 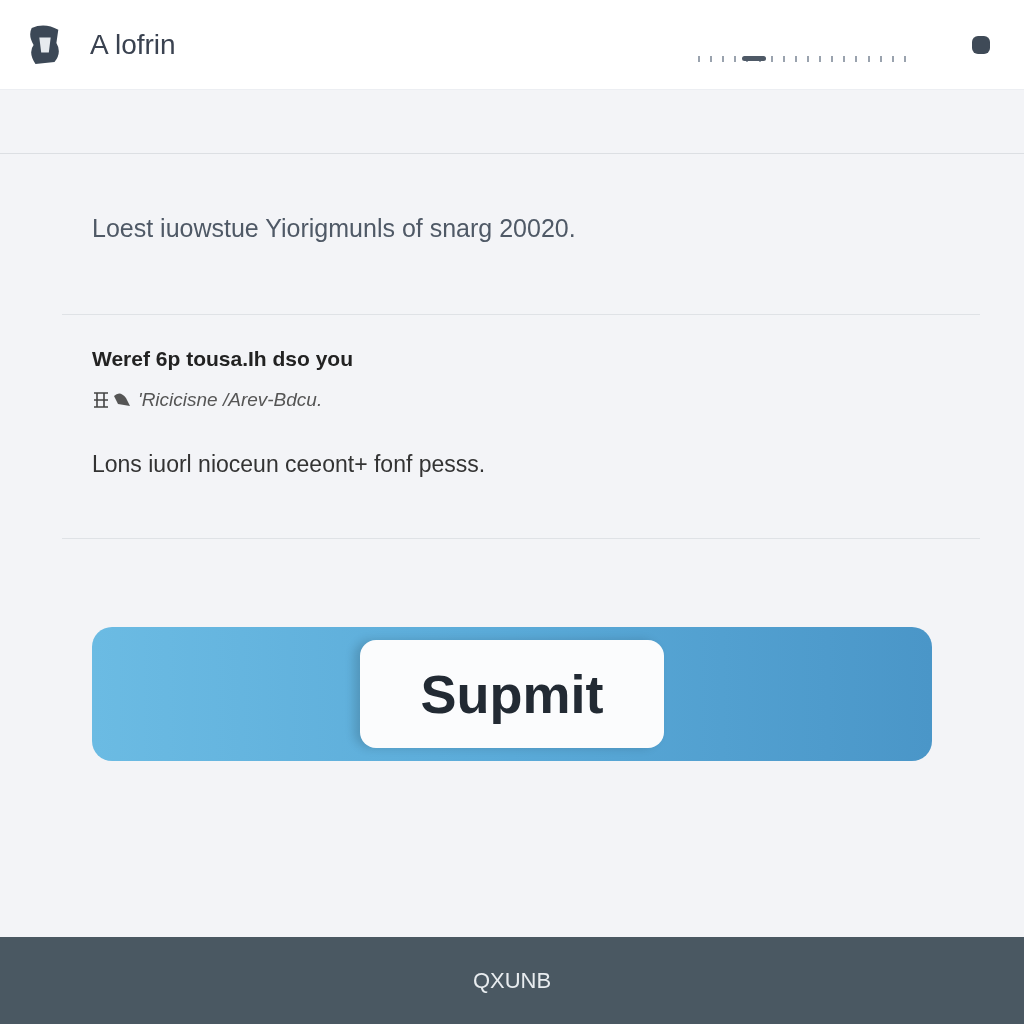 I want to click on section-heading: Weref 6p tousa.Ih dso you, so click(x=223, y=359).